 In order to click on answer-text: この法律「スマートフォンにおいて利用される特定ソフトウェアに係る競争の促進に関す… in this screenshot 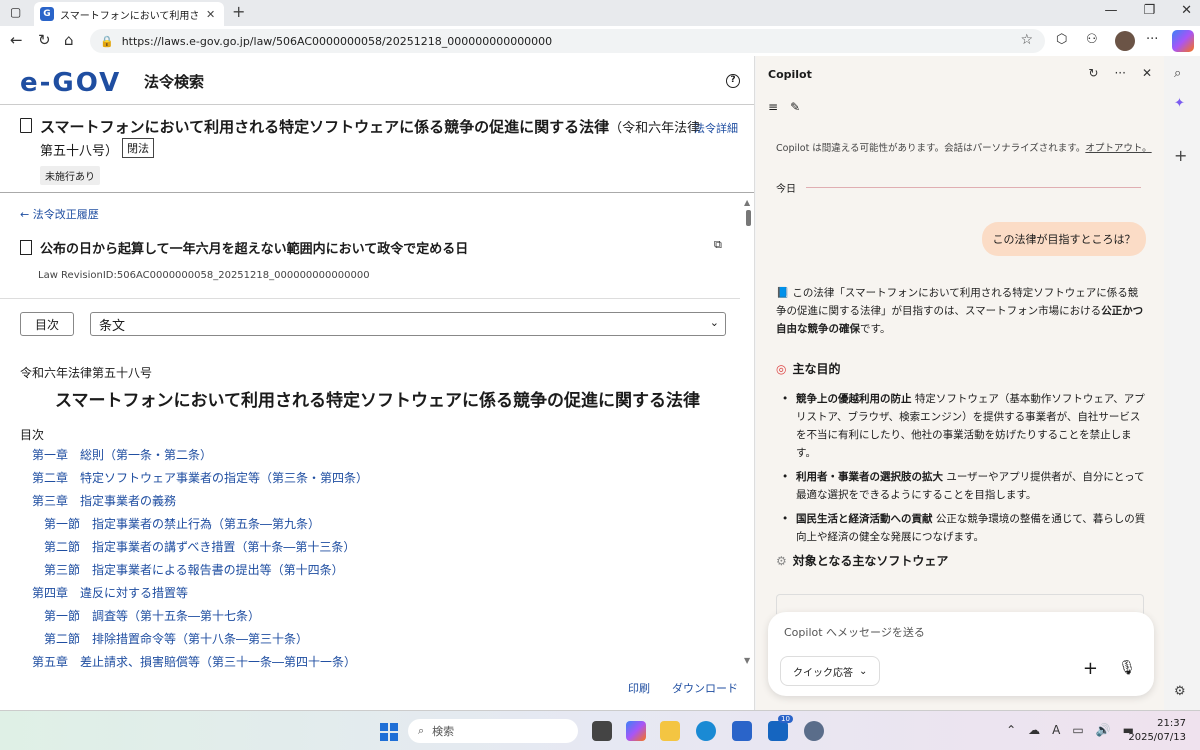, I will do `click(957, 302)`.